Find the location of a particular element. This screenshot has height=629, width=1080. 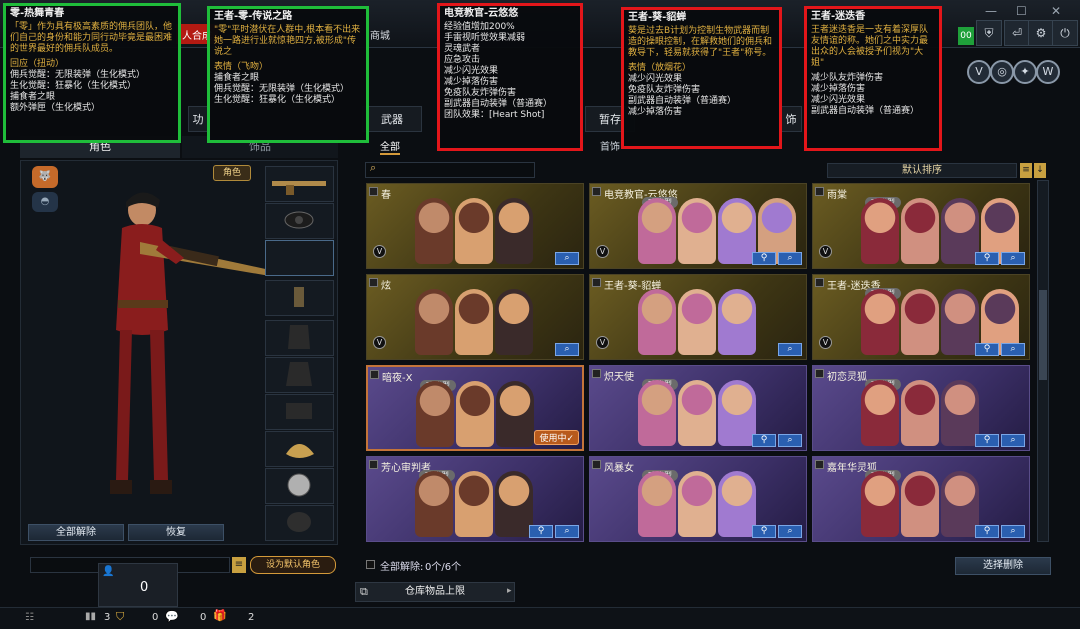

skin-card: 嘉年华灵狐功能型⌕⚲ is located at coordinates (921, 499).